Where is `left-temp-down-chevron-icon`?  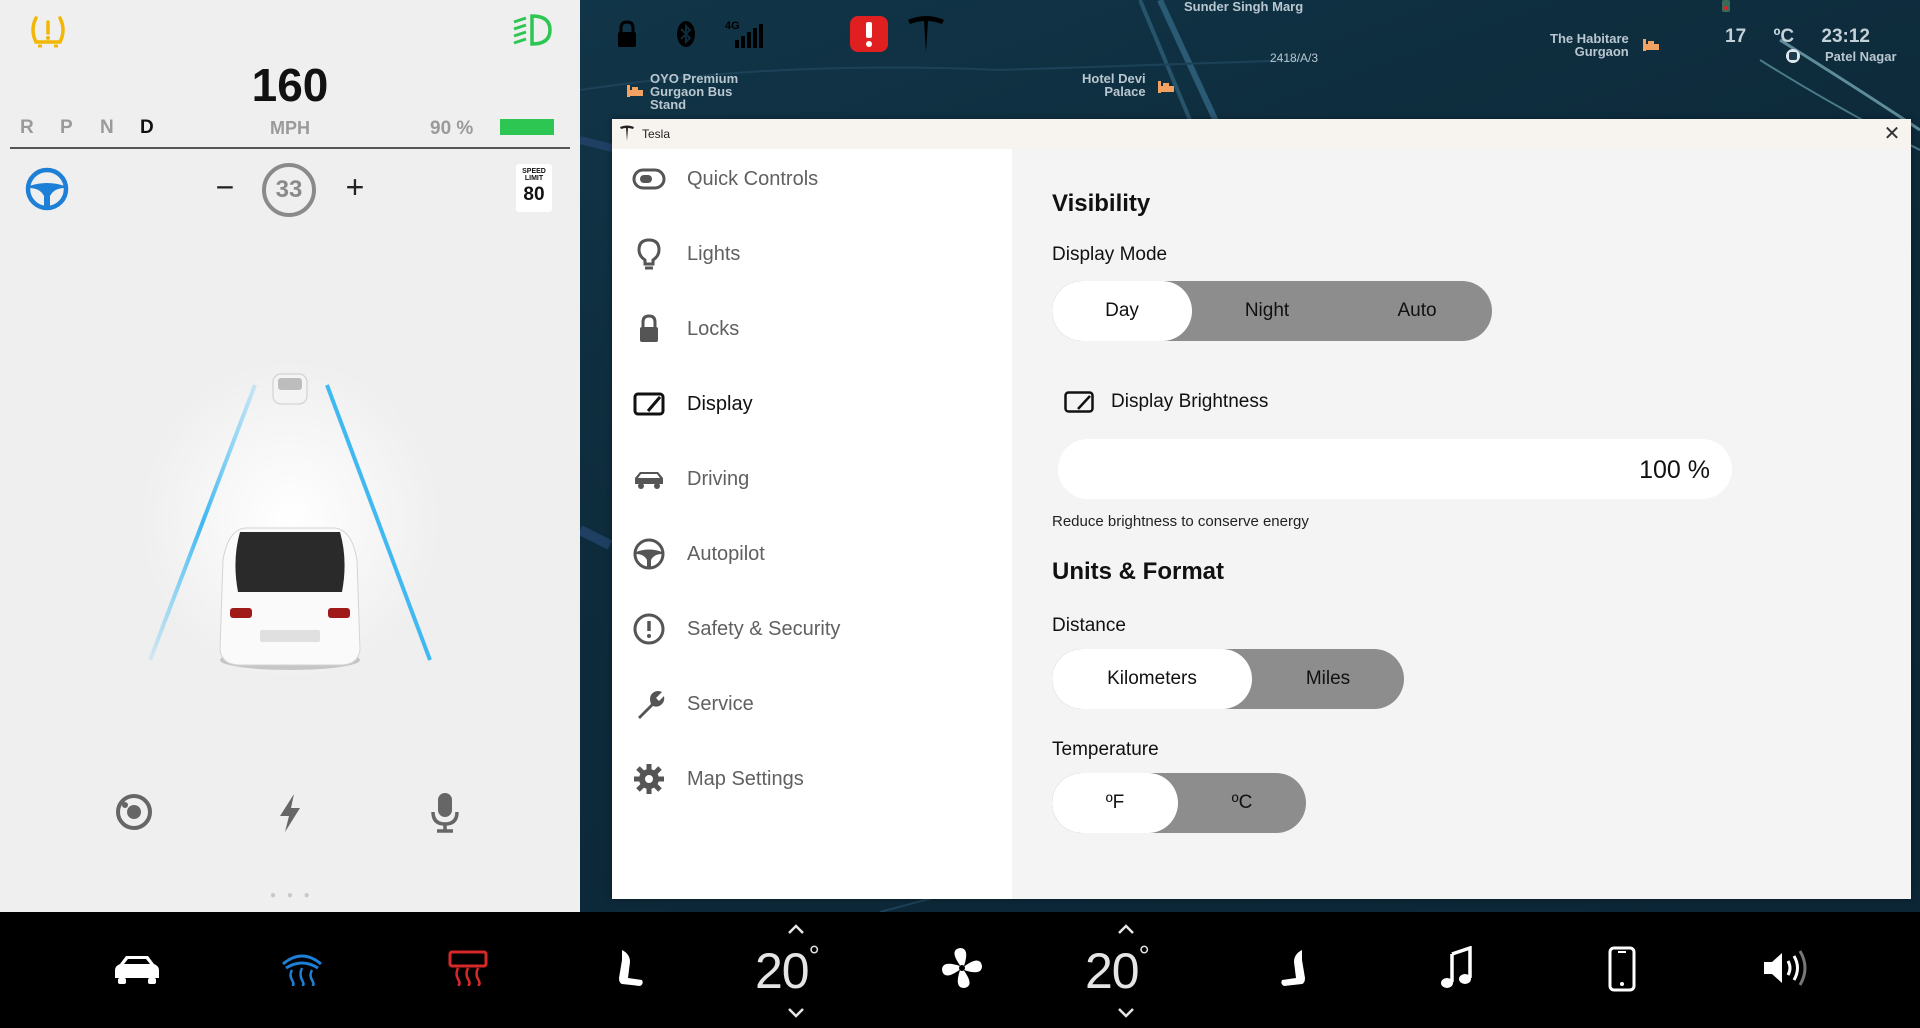 left-temp-down-chevron-icon is located at coordinates (796, 1013).